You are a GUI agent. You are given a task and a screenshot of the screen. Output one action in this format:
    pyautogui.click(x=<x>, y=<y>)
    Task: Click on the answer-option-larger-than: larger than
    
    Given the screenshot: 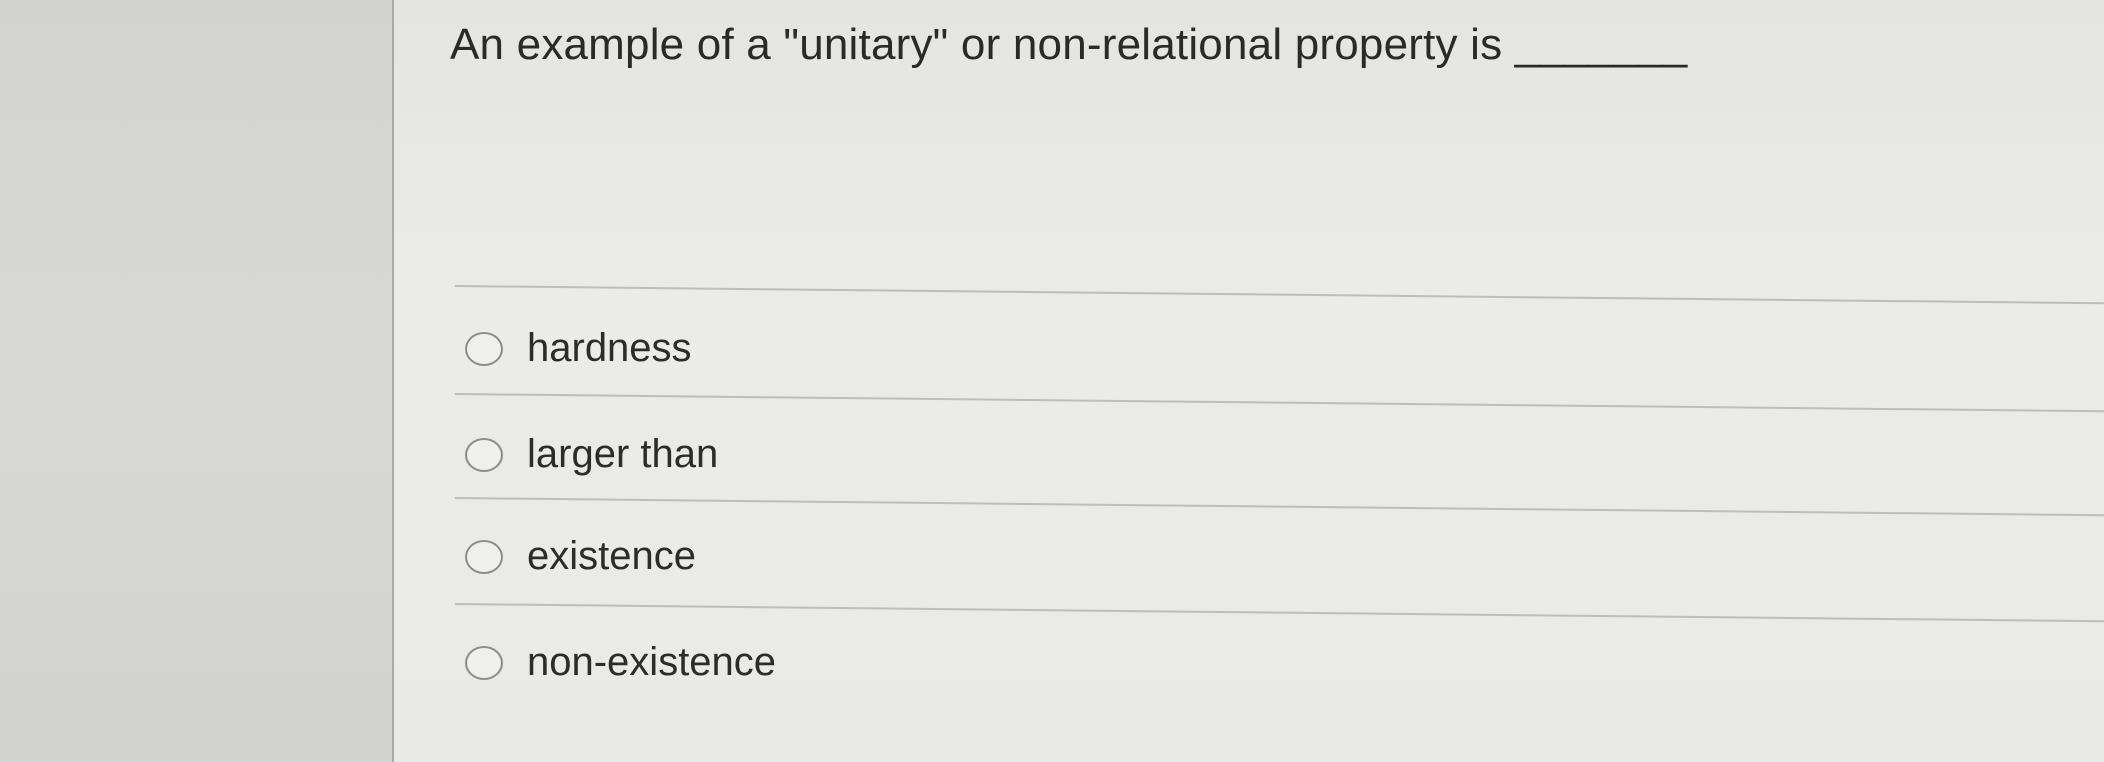 What is the action you would take?
    pyautogui.click(x=591, y=454)
    